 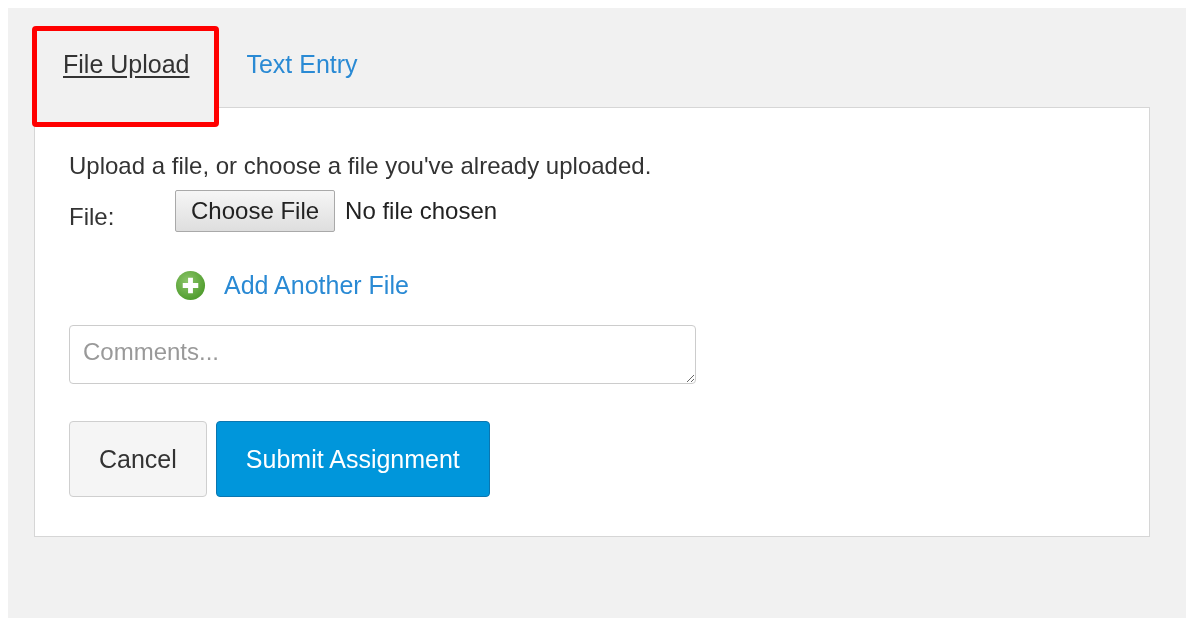 What do you see at coordinates (316, 285) in the screenshot?
I see `add-file-link: Add Another File` at bounding box center [316, 285].